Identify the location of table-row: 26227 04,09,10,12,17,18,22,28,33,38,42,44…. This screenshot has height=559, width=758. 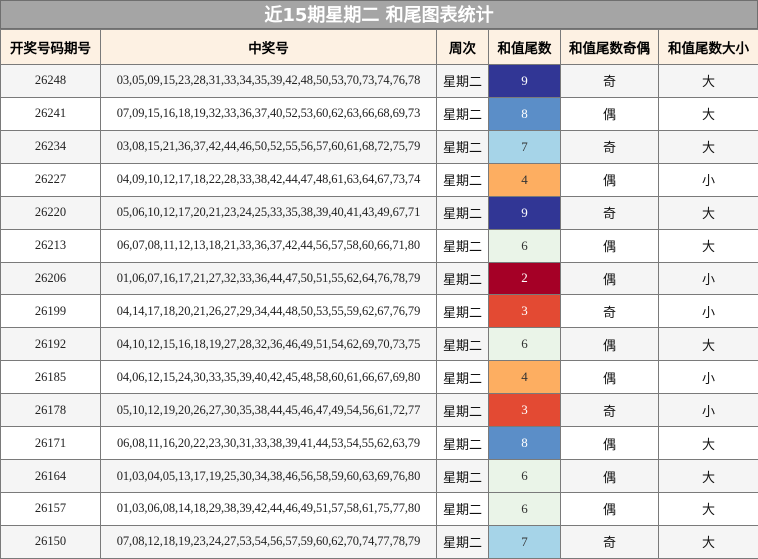
(379, 179).